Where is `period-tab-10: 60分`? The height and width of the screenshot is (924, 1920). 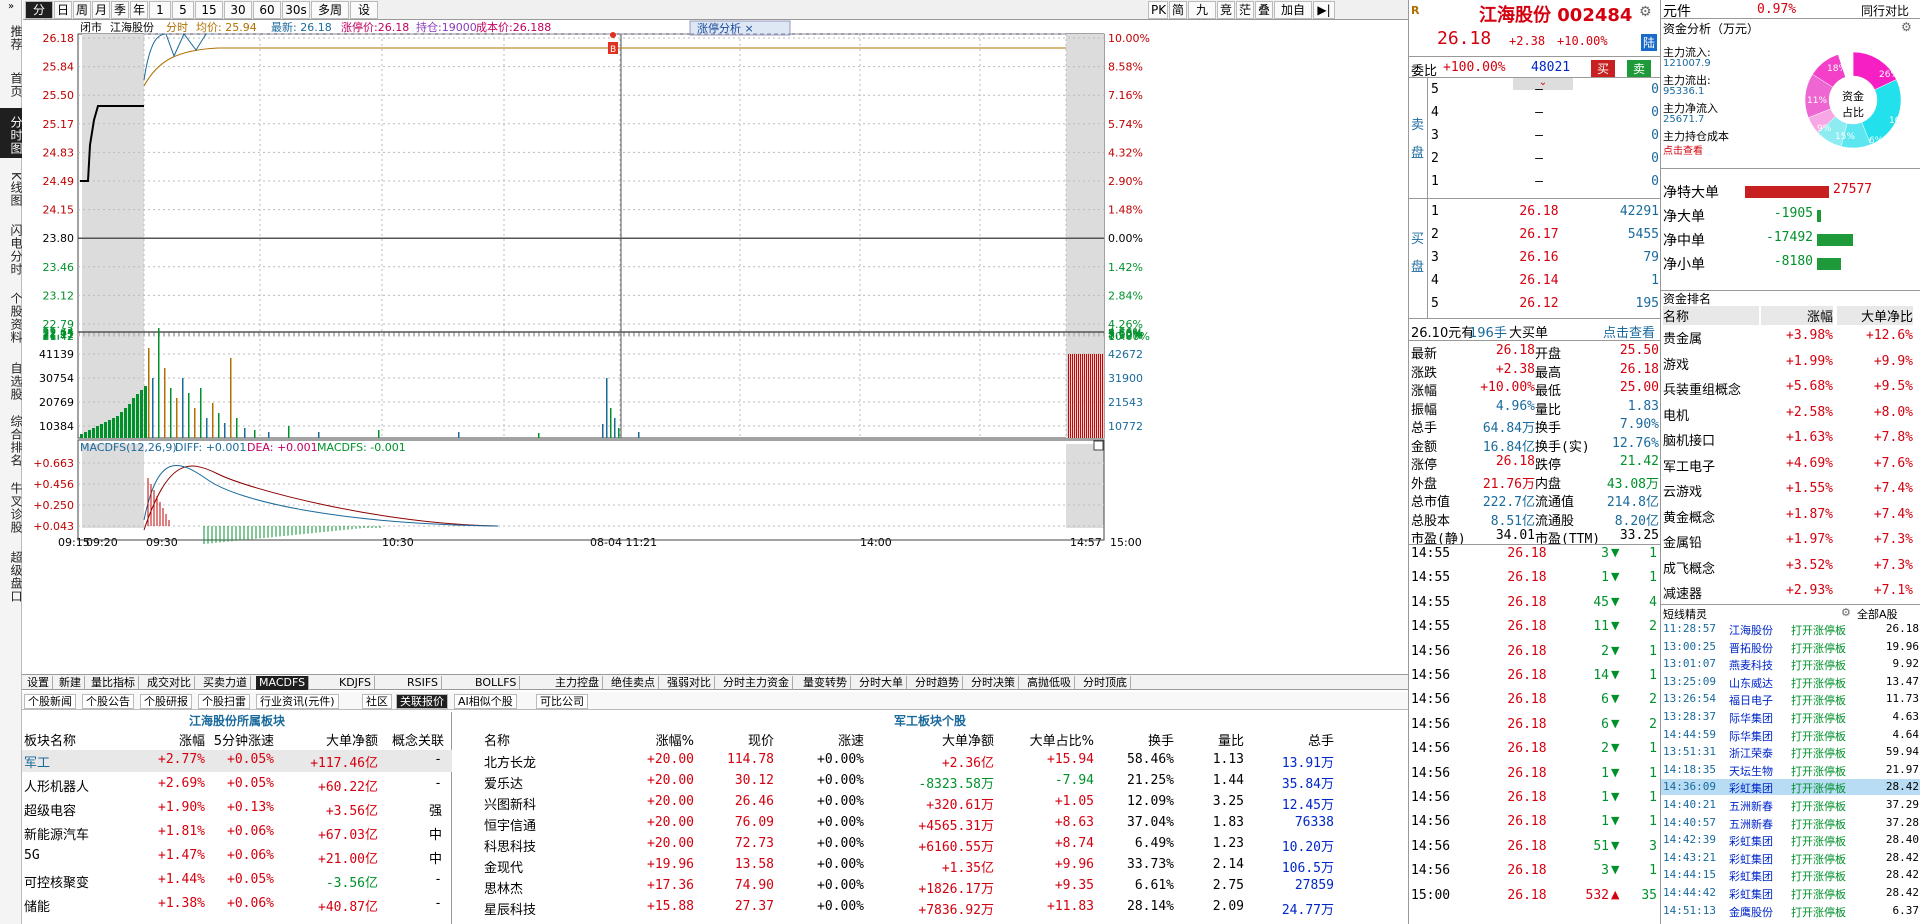
period-tab-10: 60分 is located at coordinates (267, 17).